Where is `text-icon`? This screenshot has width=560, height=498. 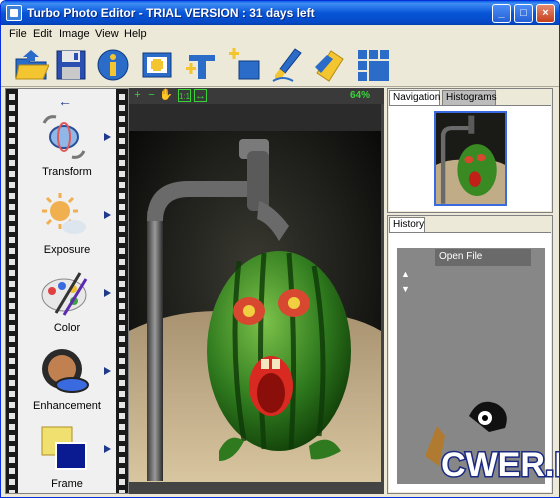
text-icon is located at coordinates (200, 67).